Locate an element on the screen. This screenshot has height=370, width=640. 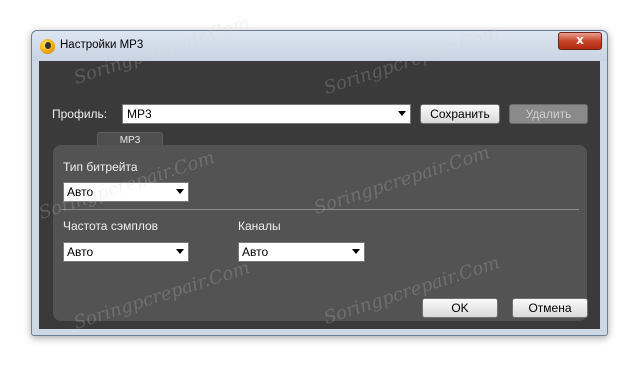
app-icon is located at coordinates (47, 46).